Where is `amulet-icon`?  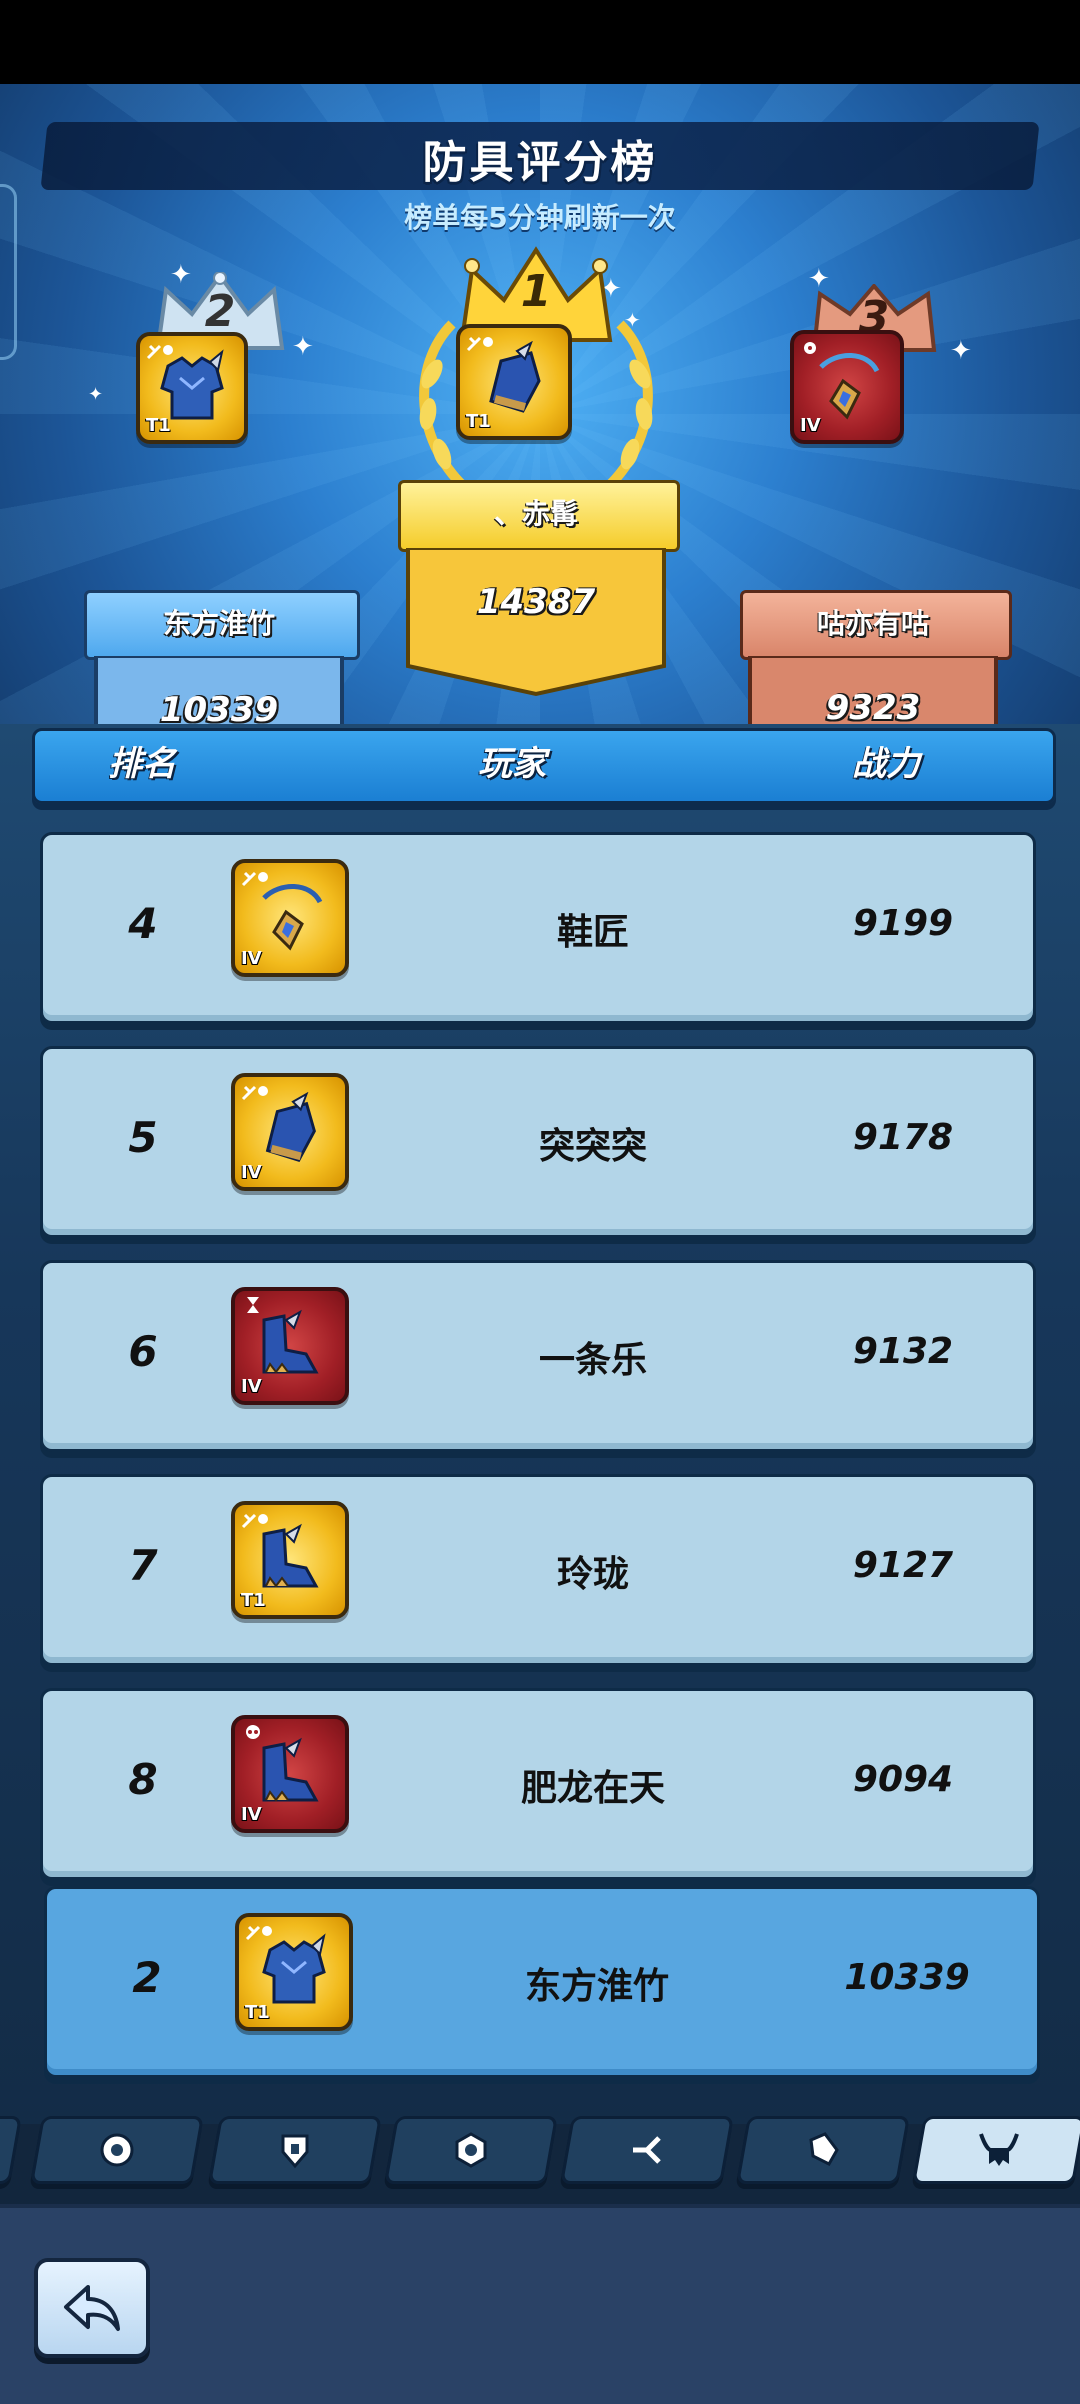
amulet-icon is located at coordinates (292, 917).